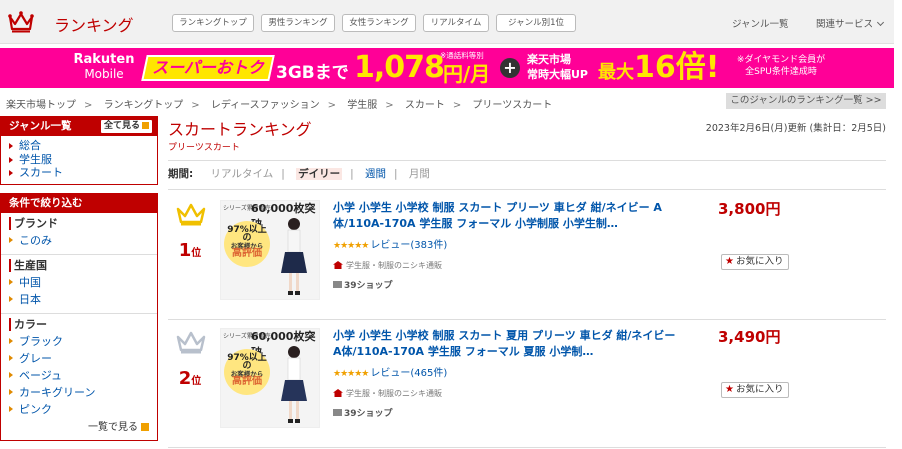  I want to click on filter-item: このみ, so click(81, 240).